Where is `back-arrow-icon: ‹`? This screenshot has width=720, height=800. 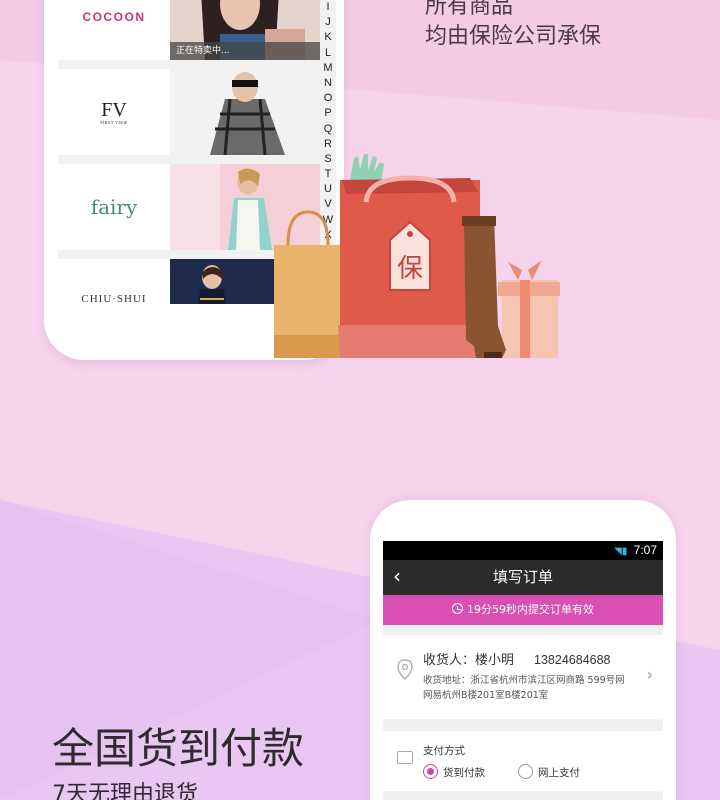
back-arrow-icon: ‹ is located at coordinates (397, 576).